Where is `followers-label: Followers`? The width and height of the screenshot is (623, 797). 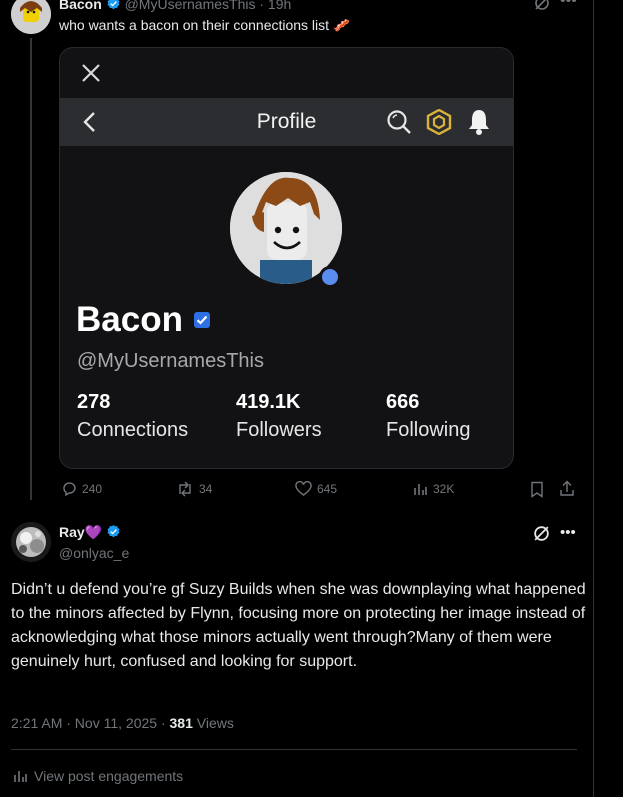 followers-label: Followers is located at coordinates (279, 430).